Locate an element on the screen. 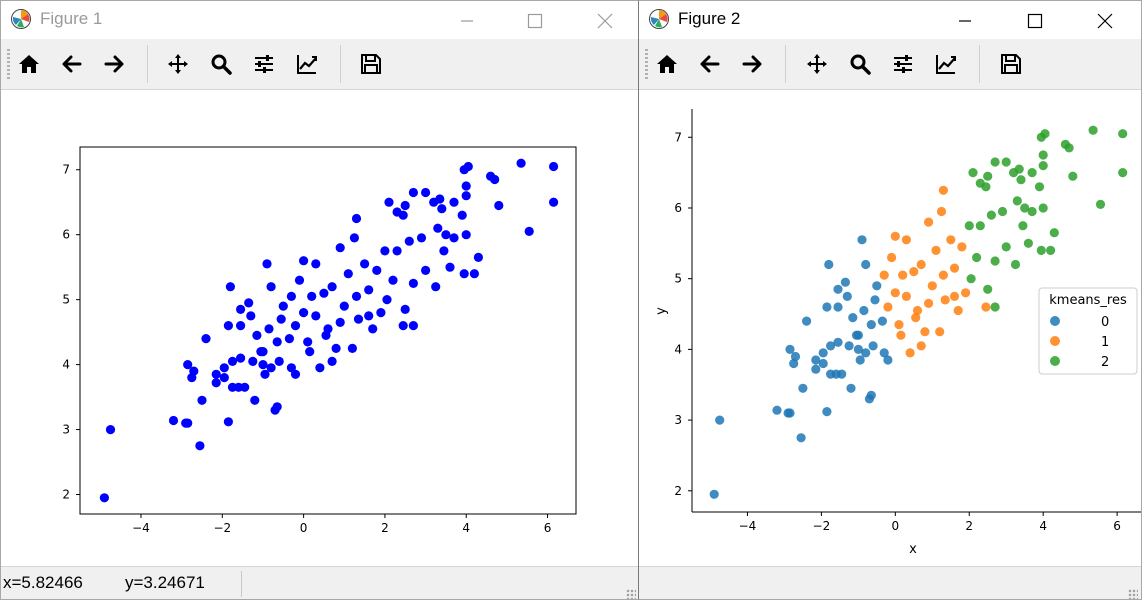  window-title: Figure 2 is located at coordinates (709, 18).